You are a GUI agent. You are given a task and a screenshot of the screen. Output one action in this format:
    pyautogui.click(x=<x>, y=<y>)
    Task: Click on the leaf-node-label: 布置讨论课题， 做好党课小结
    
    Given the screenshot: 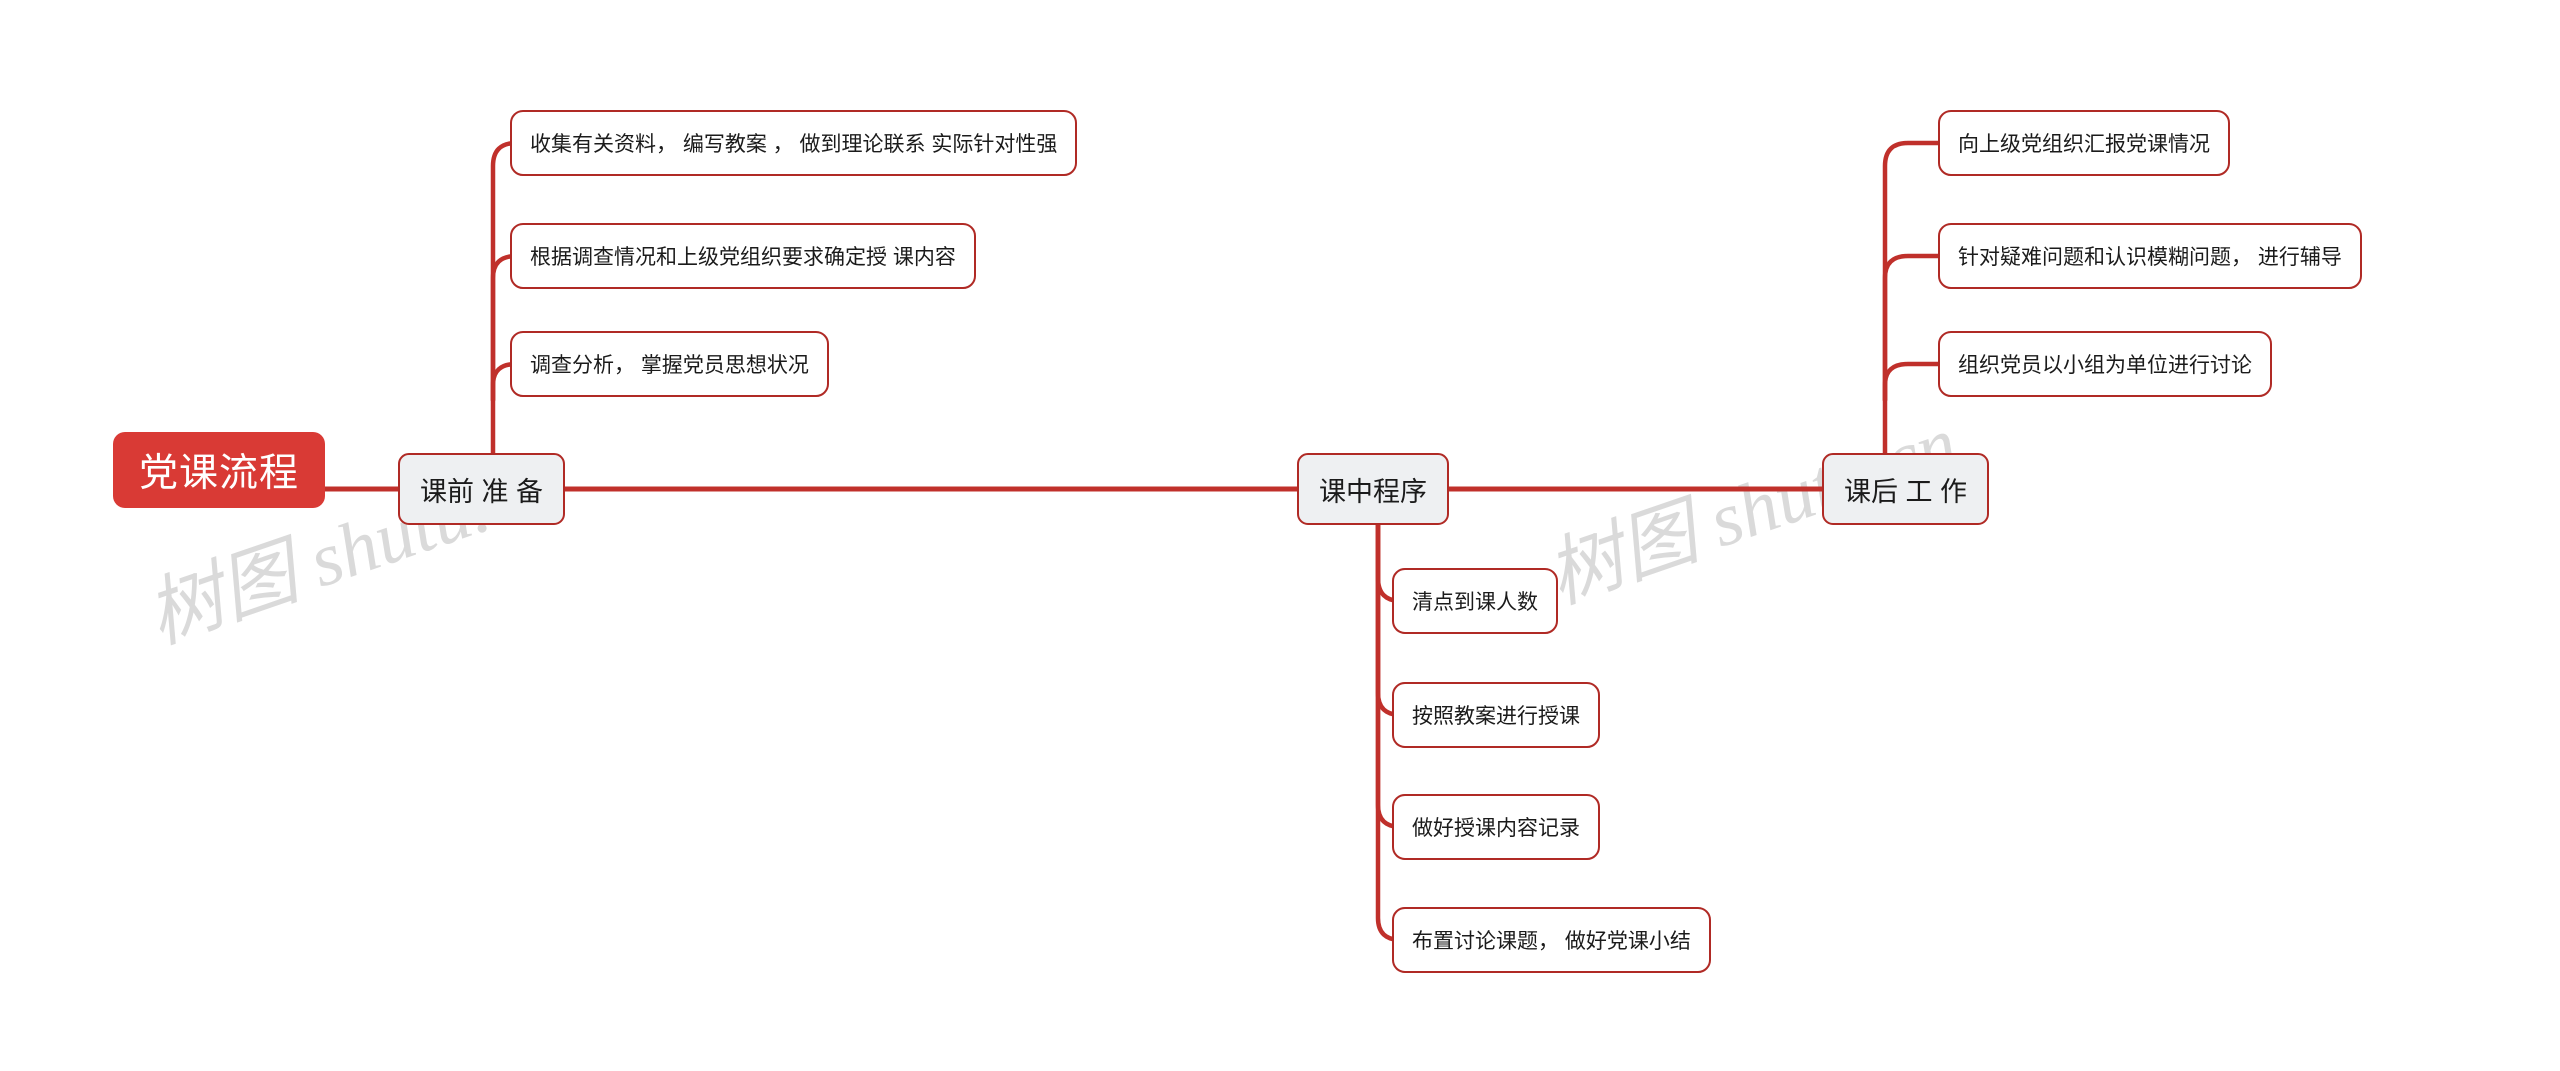 What is the action you would take?
    pyautogui.click(x=1551, y=941)
    